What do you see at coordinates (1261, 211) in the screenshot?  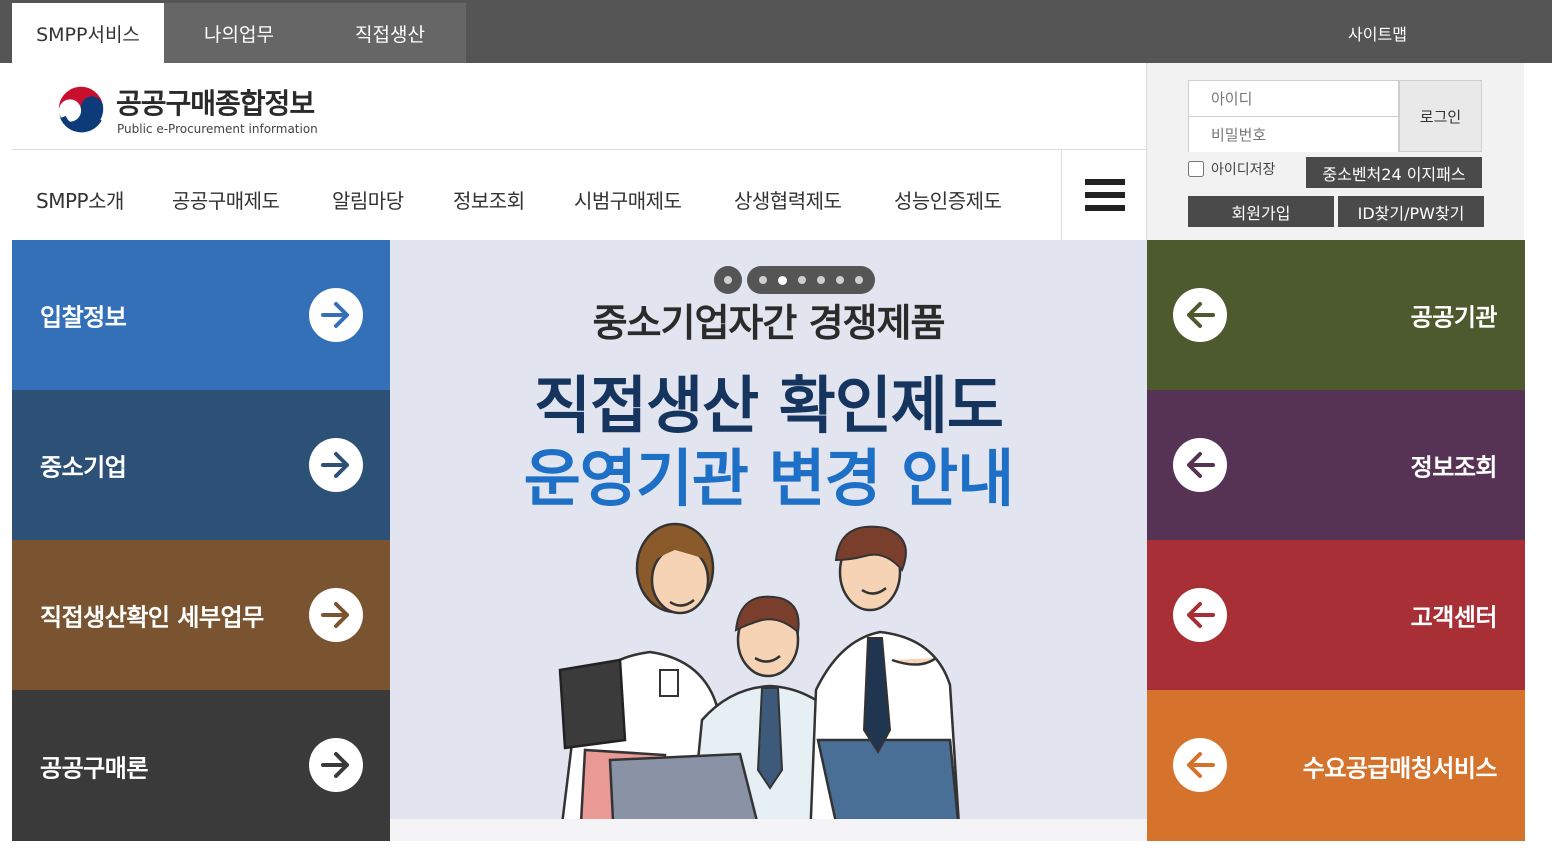 I see `join-button: 회원가입` at bounding box center [1261, 211].